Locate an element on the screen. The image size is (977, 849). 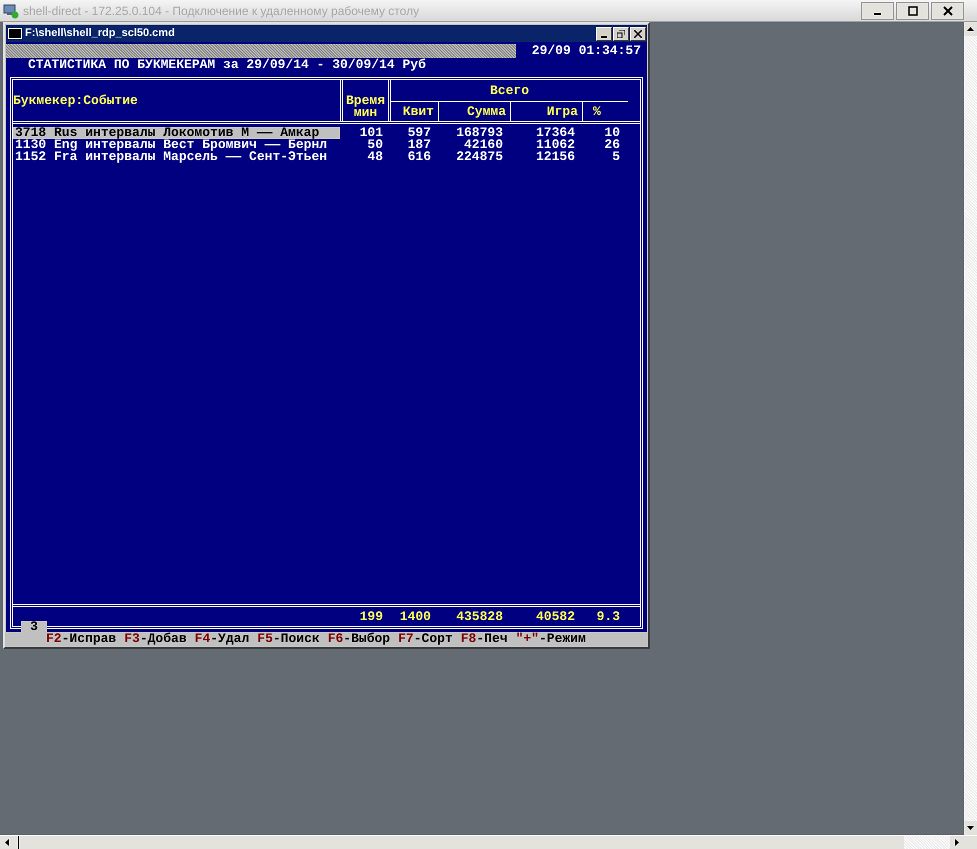
percent-cell-text: 10 is located at coordinates (612, 133).